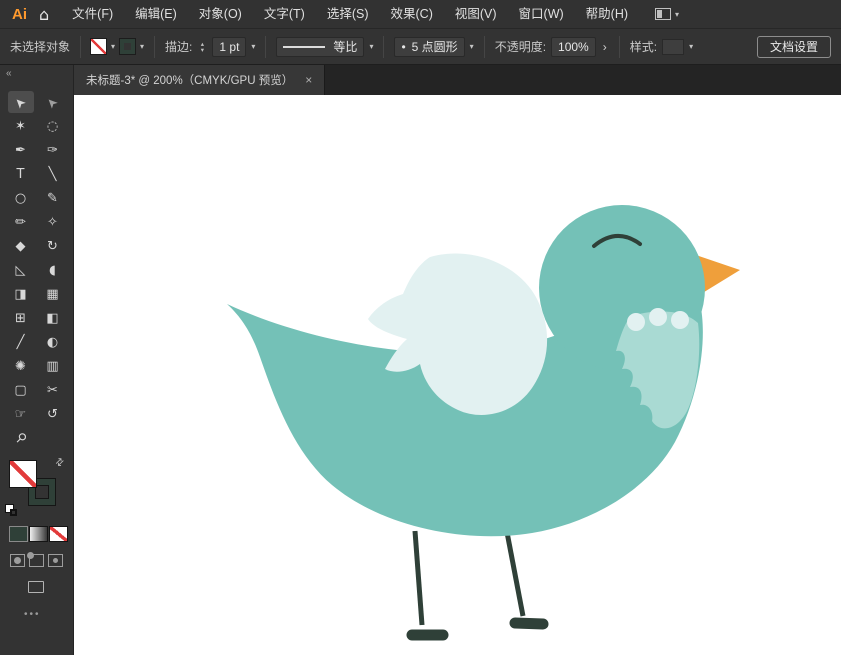  I want to click on opacity-field: 100%, so click(573, 46).